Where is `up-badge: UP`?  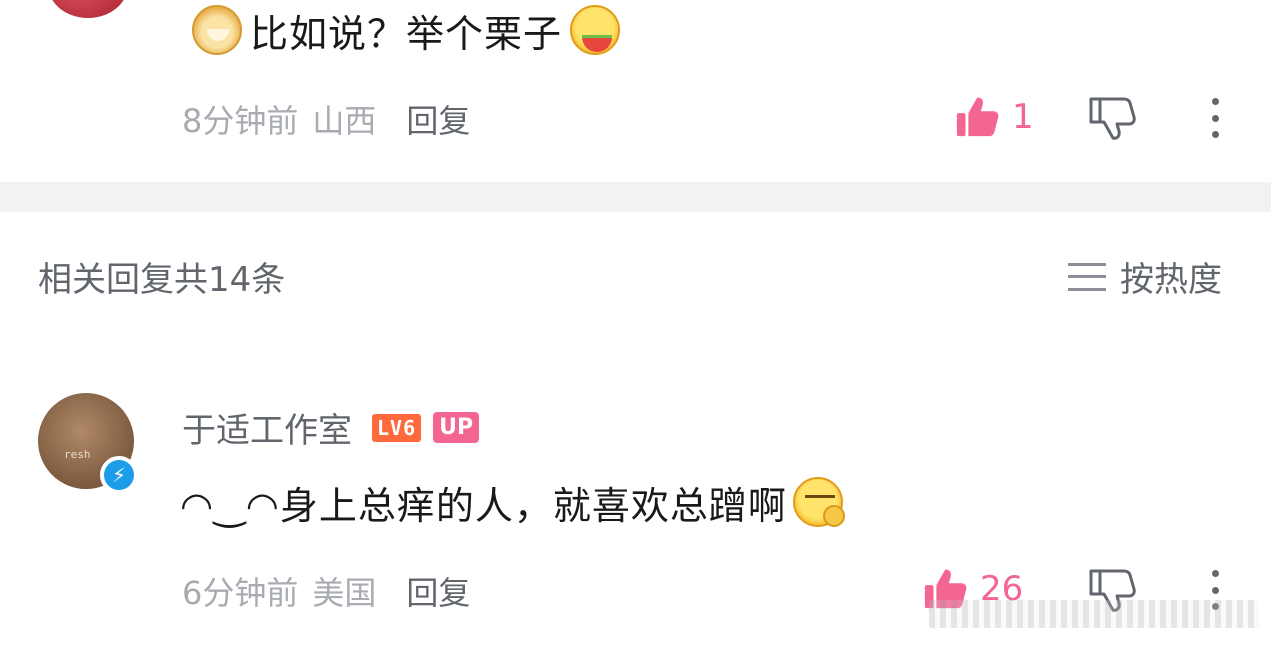 up-badge: UP is located at coordinates (456, 427).